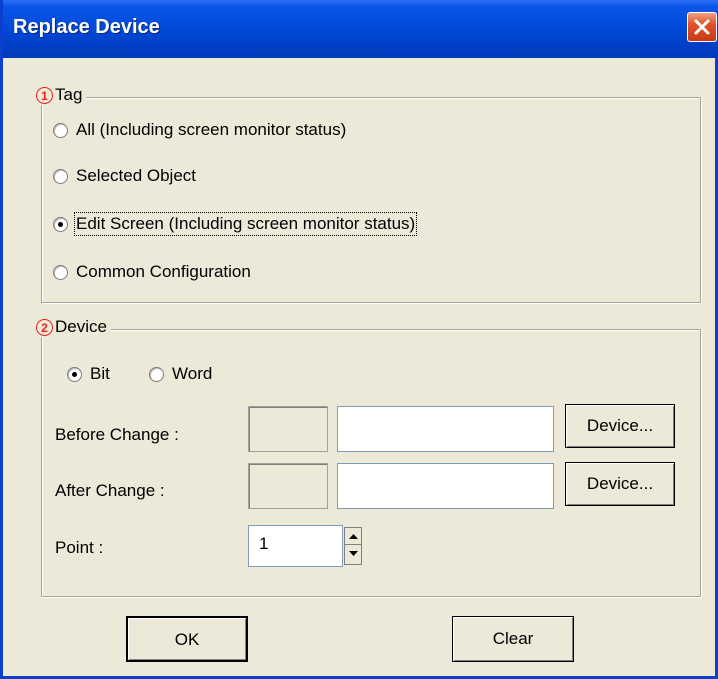  What do you see at coordinates (445, 429) in the screenshot?
I see `before-change-device-input` at bounding box center [445, 429].